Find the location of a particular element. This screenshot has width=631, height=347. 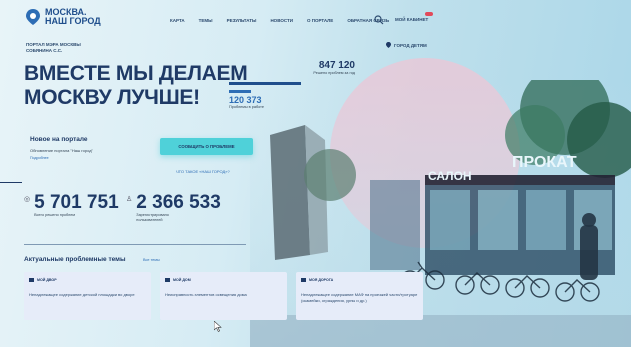

nav-item-news: НОВОСТИ is located at coordinates (281, 20).